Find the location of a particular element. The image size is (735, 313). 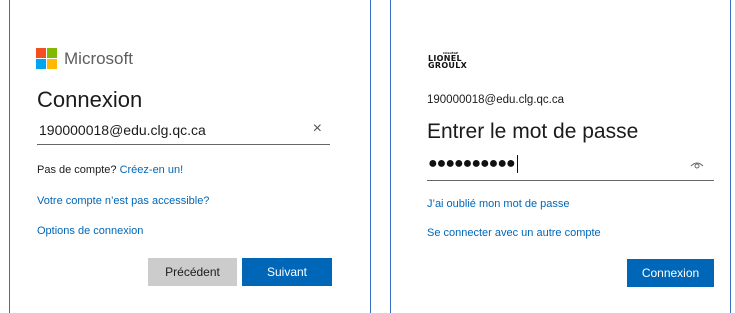

school-logo-line2: GROULX is located at coordinates (448, 65).